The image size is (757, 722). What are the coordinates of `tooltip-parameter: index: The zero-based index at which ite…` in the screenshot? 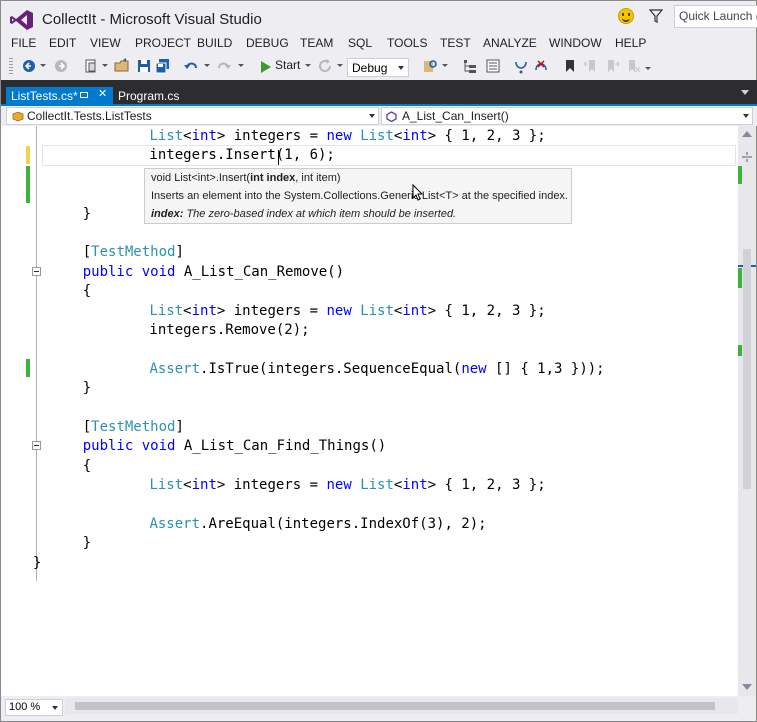 It's located at (304, 214).